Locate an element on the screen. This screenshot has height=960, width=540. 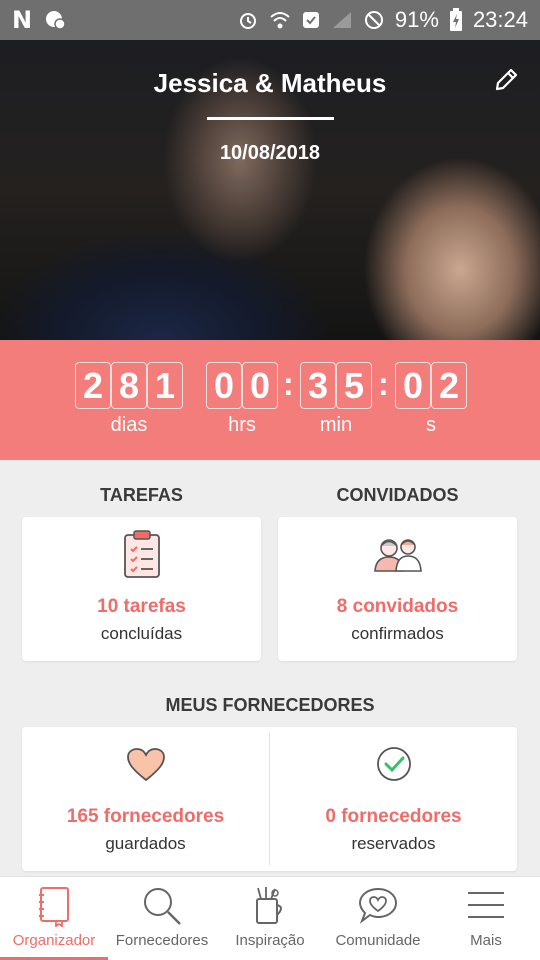
fornecedores-booked: 0 fornecedores reservados is located at coordinates (393, 799).